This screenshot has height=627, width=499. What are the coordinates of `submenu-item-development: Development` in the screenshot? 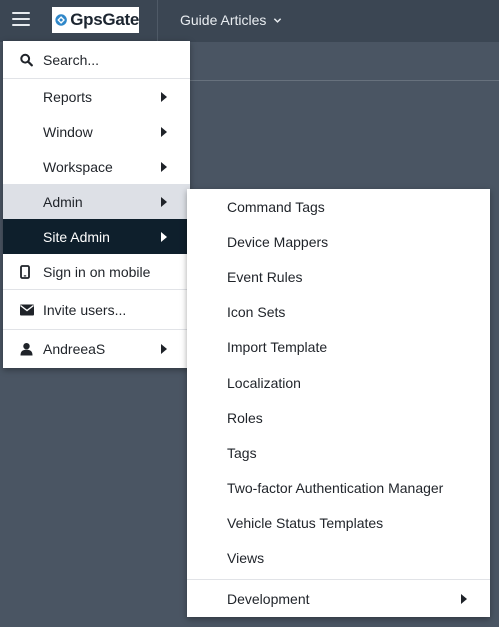 It's located at (338, 599).